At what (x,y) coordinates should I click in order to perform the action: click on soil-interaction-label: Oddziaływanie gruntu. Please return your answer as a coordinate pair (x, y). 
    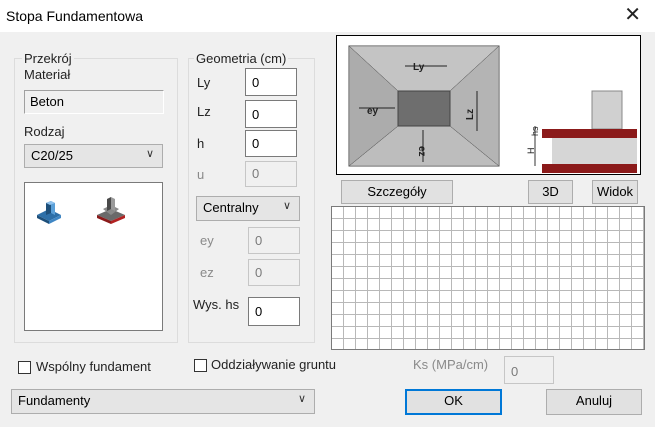
    Looking at the image, I should click on (274, 364).